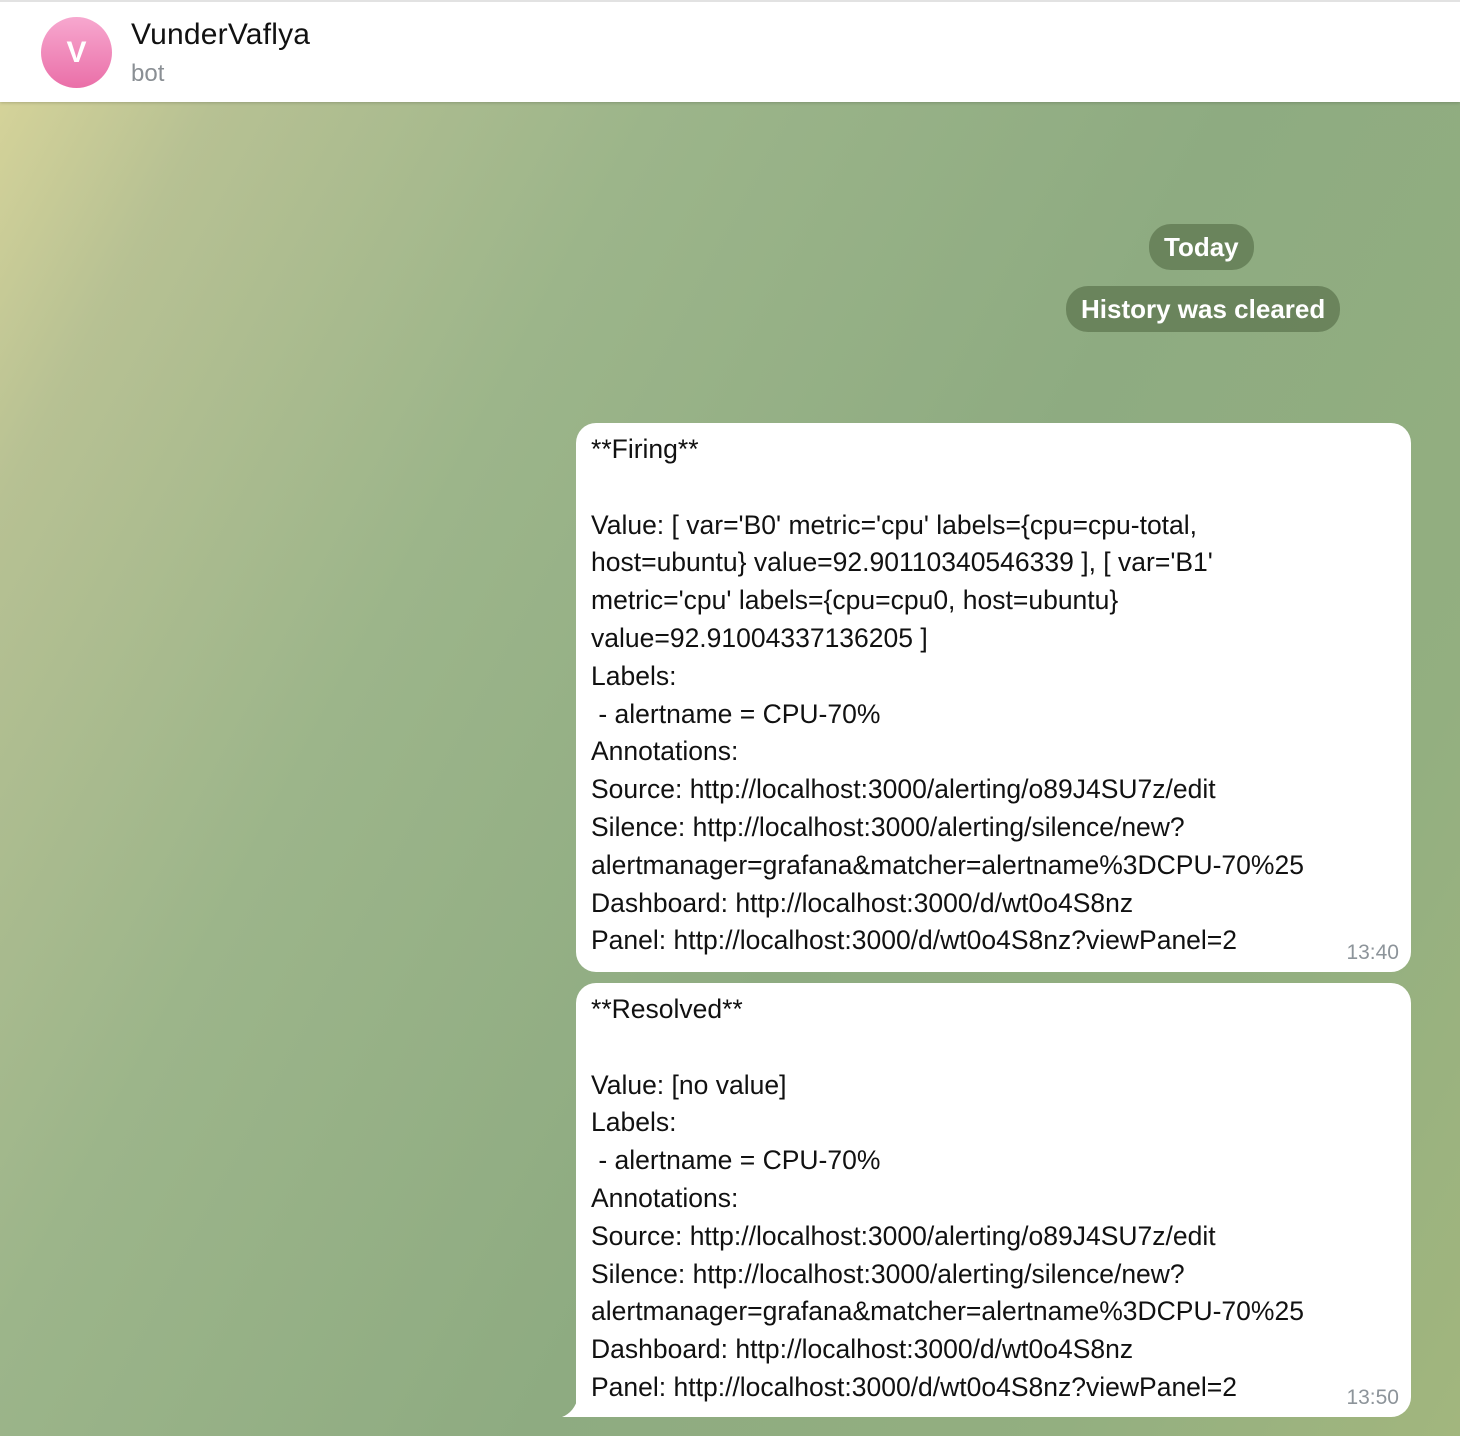  Describe the element at coordinates (220, 35) in the screenshot. I see `chat-title: VunderVaflya` at that location.